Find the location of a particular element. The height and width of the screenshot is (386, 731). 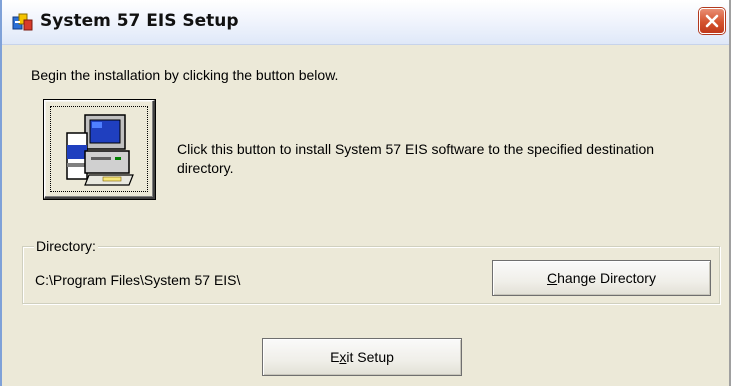

window-title: System 57 EIS Setup is located at coordinates (139, 21).